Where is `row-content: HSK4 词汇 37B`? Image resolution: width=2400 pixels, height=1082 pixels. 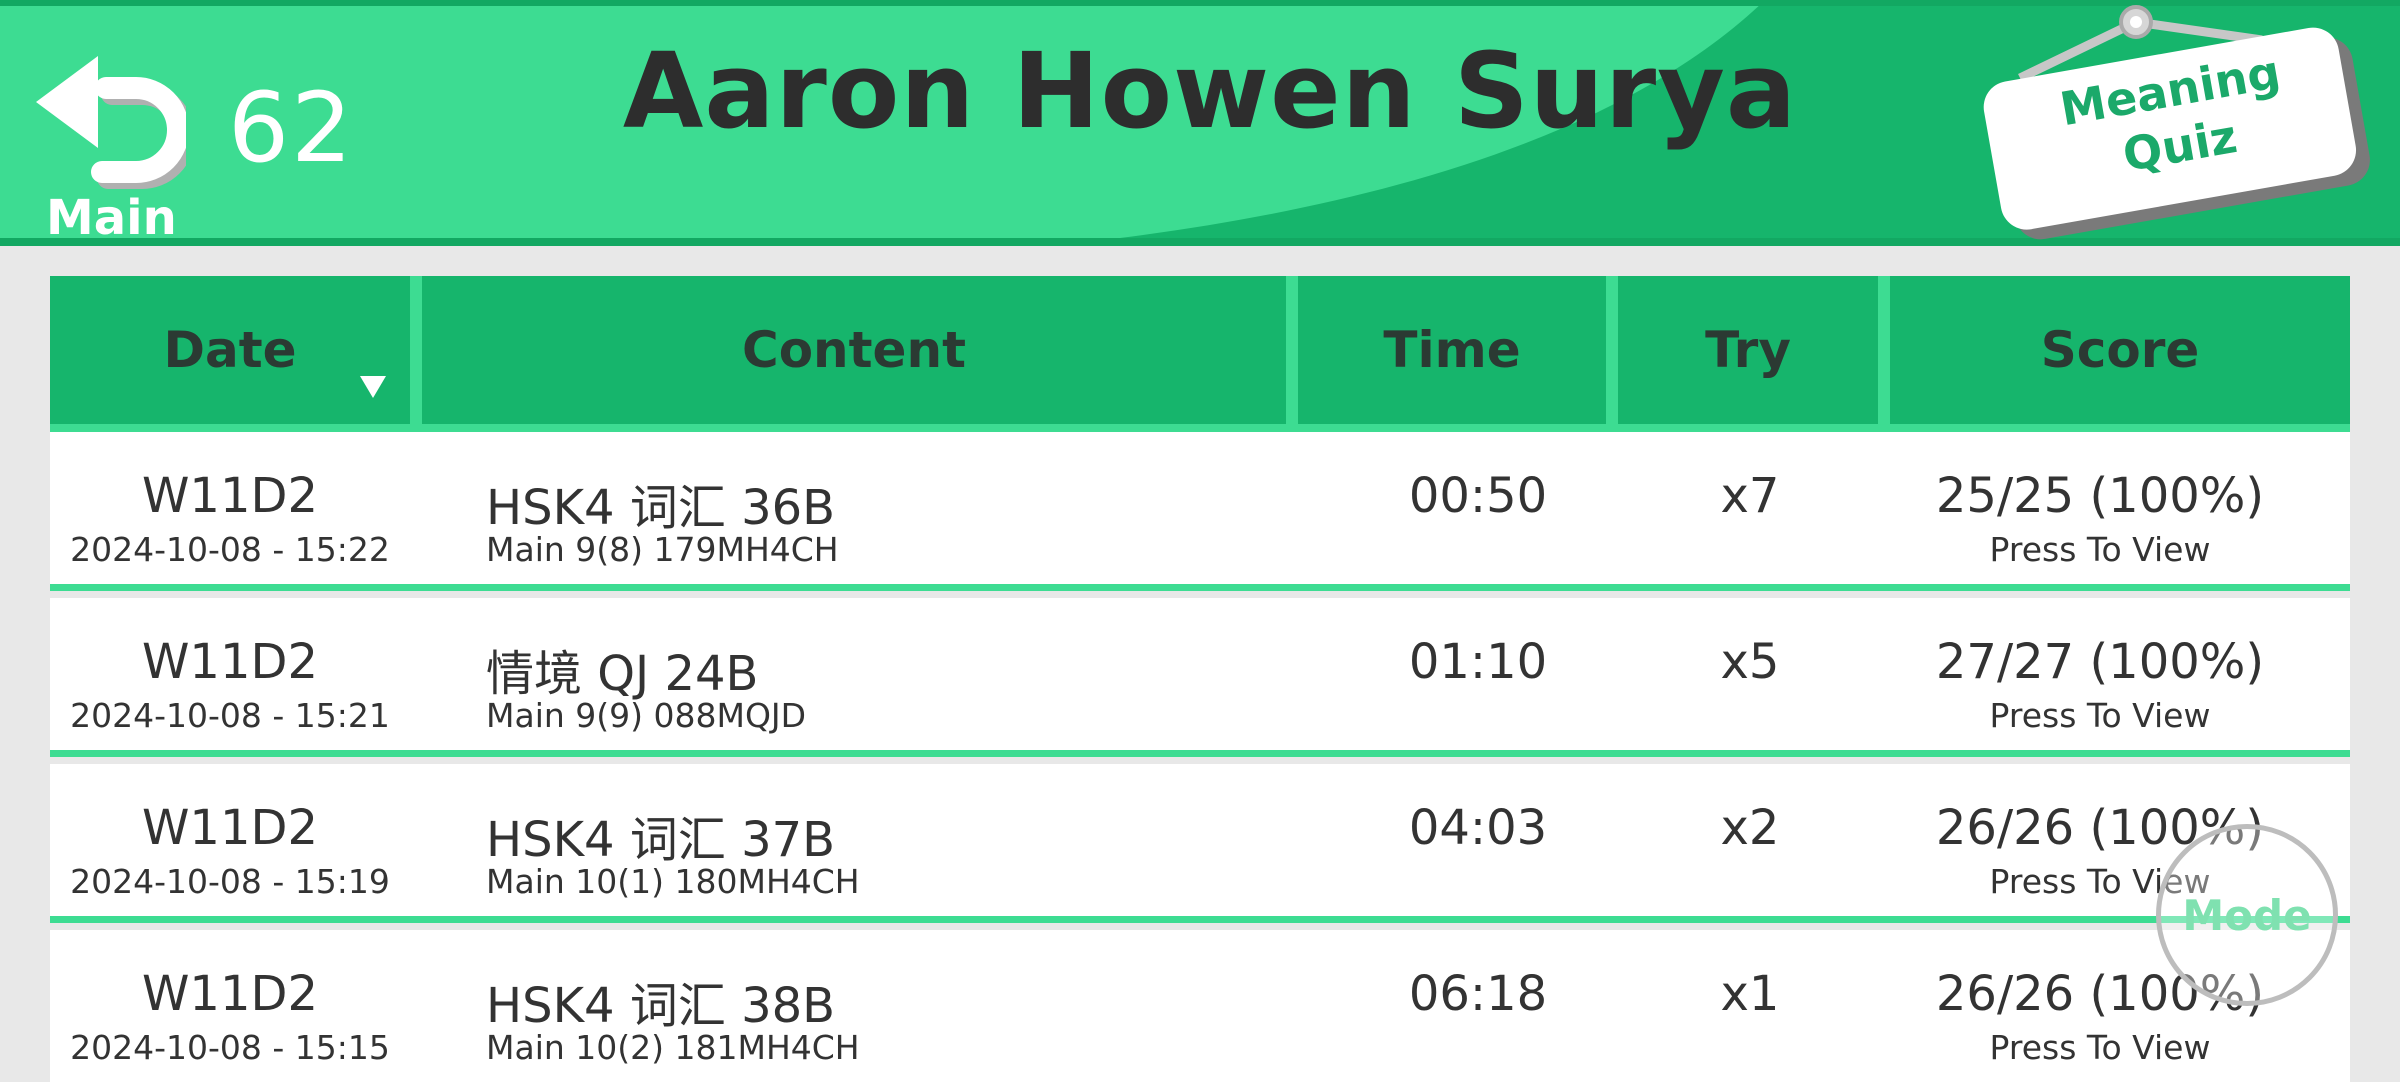
row-content: HSK4 词汇 37B is located at coordinates (661, 840).